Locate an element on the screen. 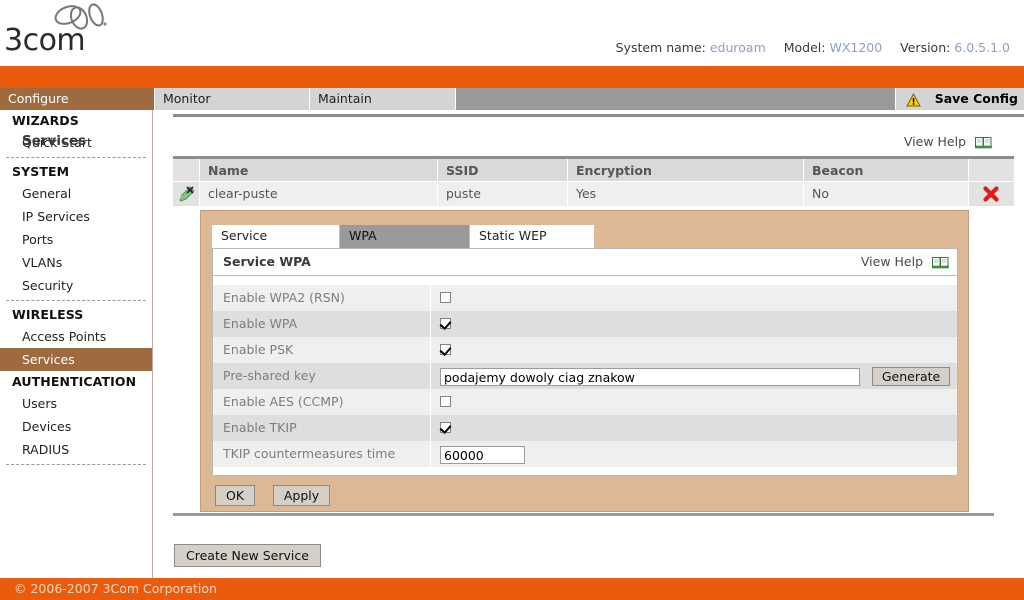 Image resolution: width=1024 pixels, height=600 pixels. checkbox-enable-tkip is located at coordinates (445, 427).